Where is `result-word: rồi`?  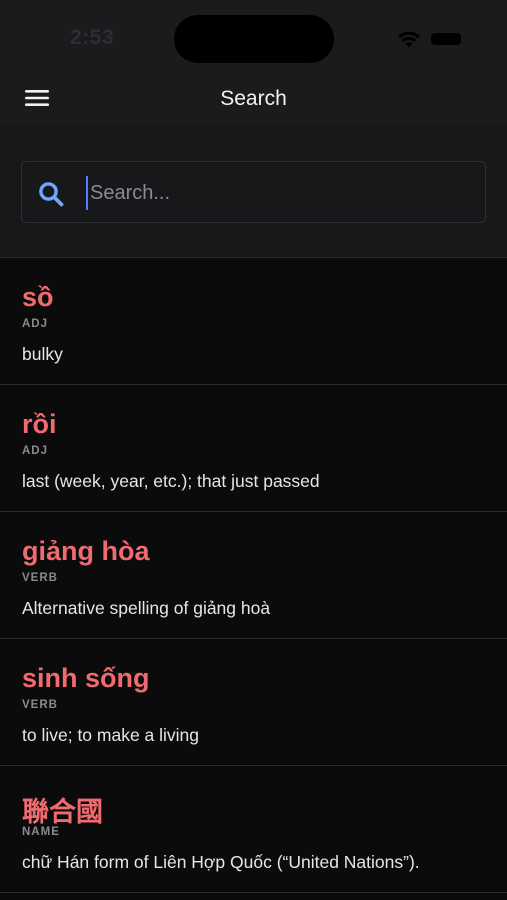 result-word: rồi is located at coordinates (39, 424).